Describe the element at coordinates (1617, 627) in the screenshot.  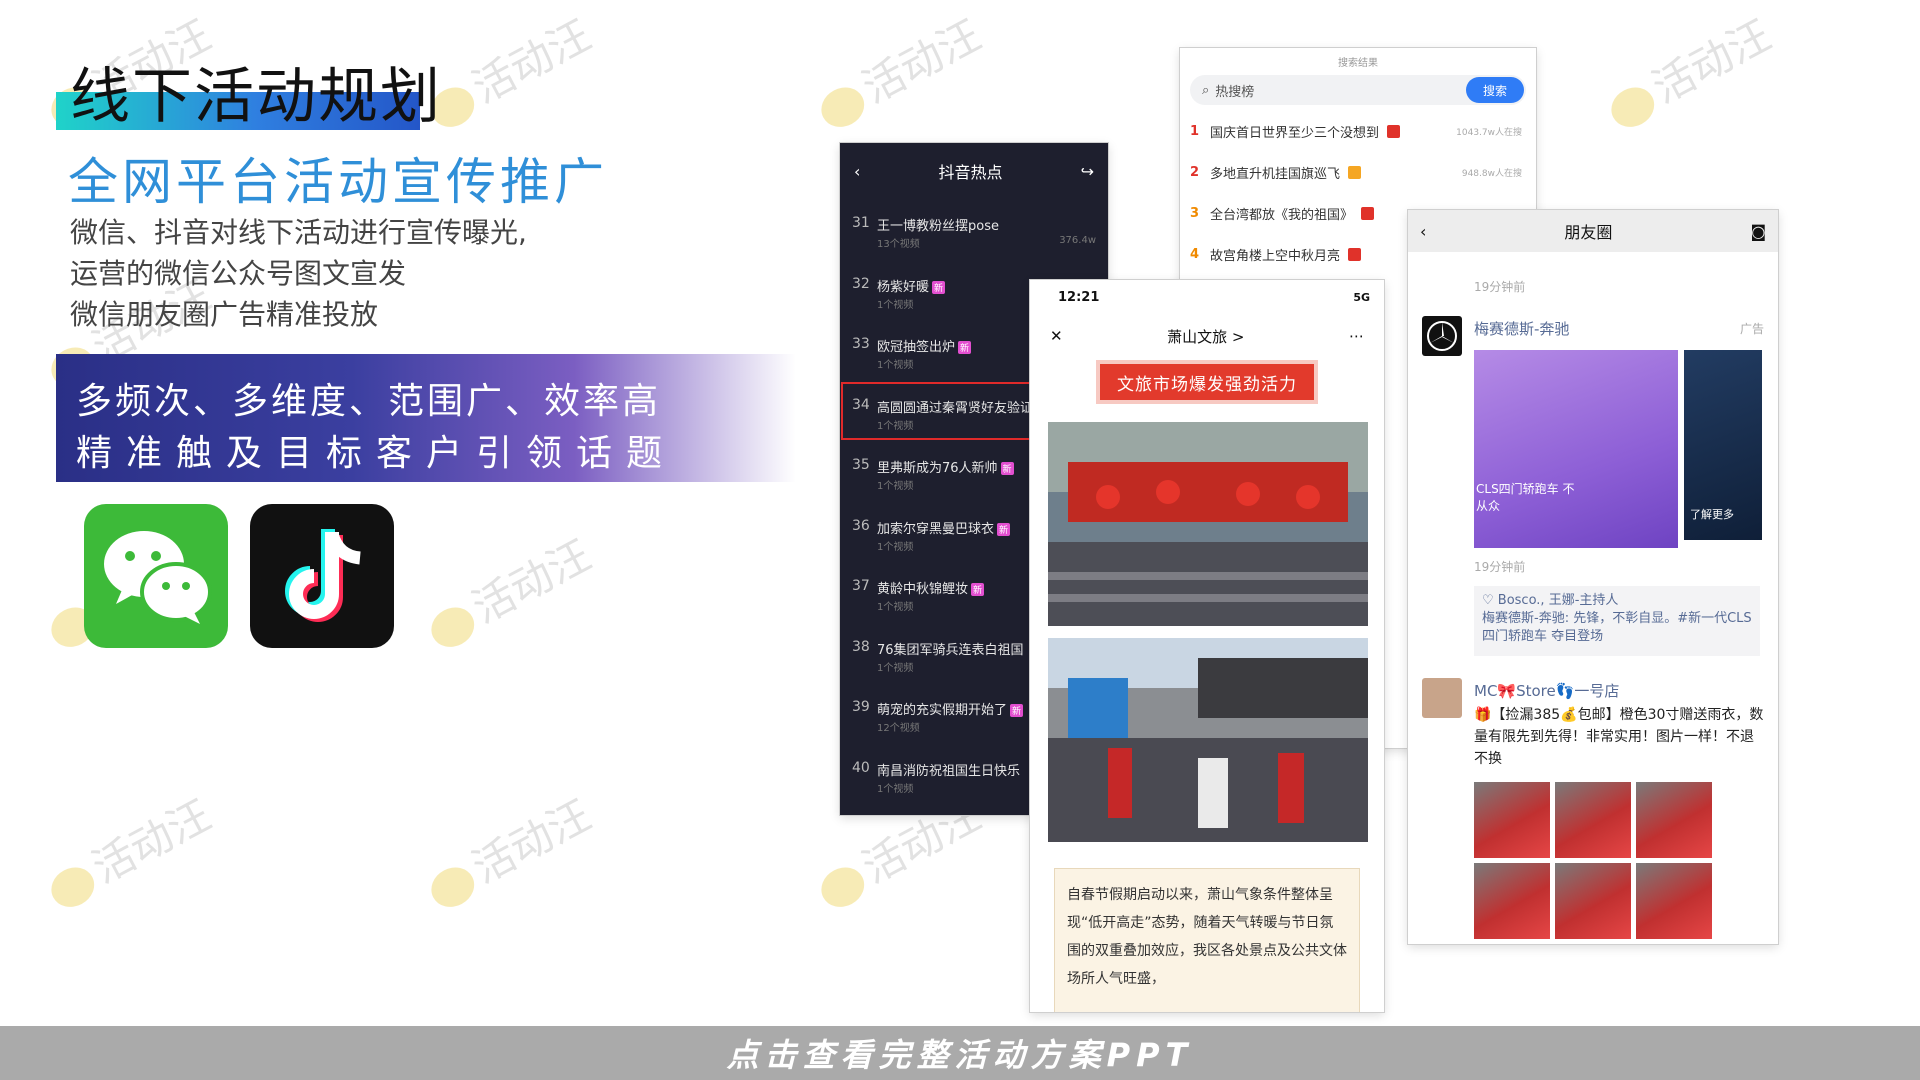
I see `comment: 梅赛德斯-奔驰: 先锋，不彰自显。#新一代CLS四门轿跑车 夺目登场` at that location.